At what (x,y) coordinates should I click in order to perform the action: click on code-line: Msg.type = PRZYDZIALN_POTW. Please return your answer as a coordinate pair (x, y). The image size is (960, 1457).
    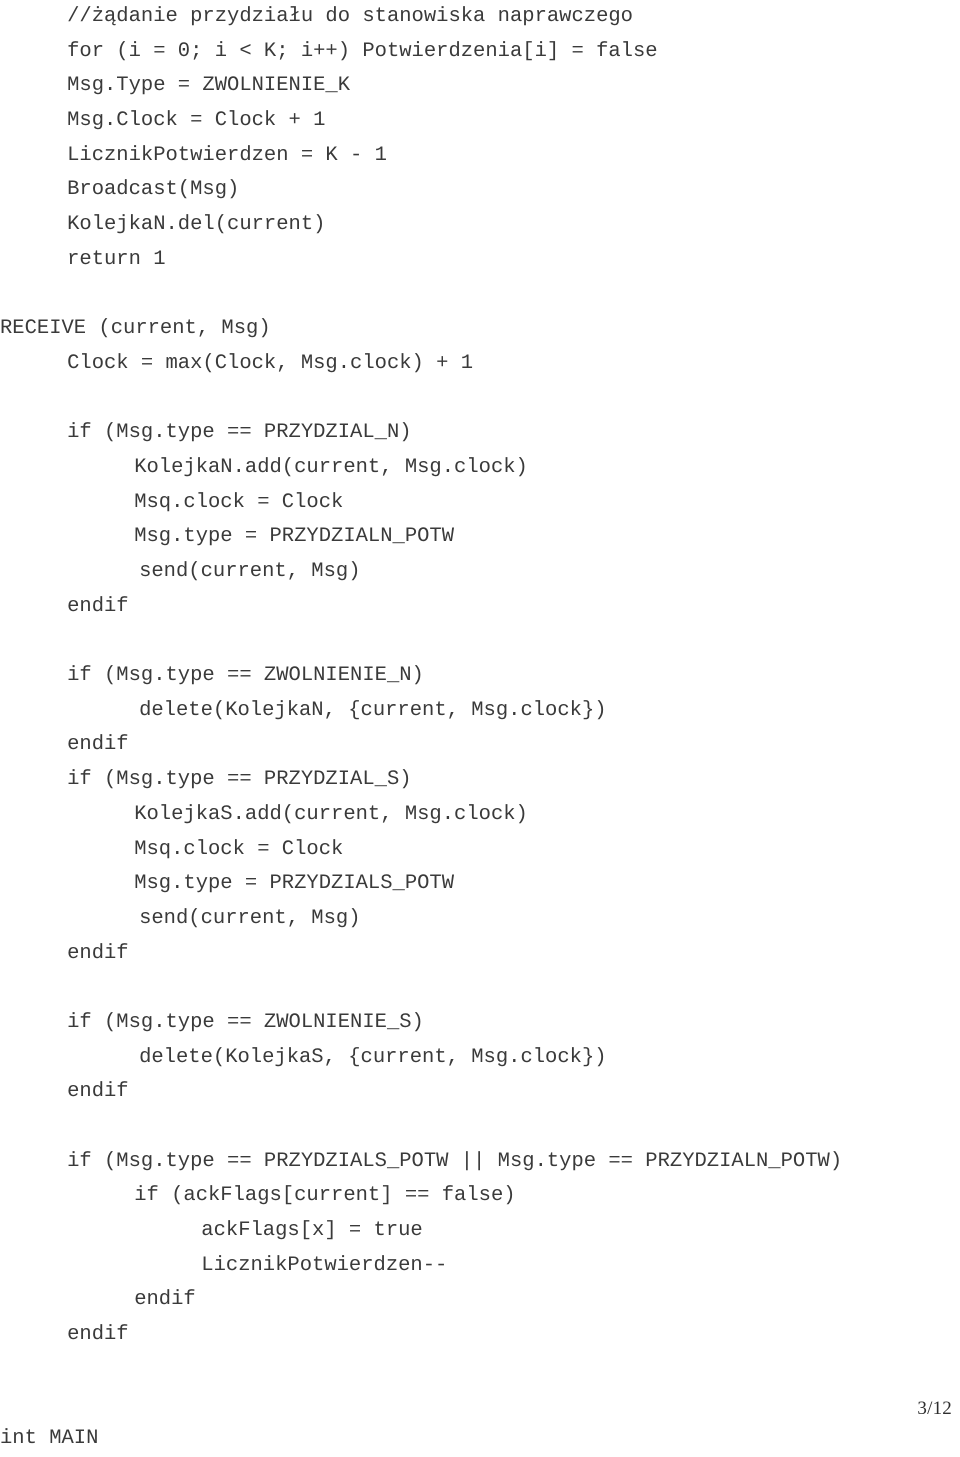
    Looking at the image, I should click on (294, 537).